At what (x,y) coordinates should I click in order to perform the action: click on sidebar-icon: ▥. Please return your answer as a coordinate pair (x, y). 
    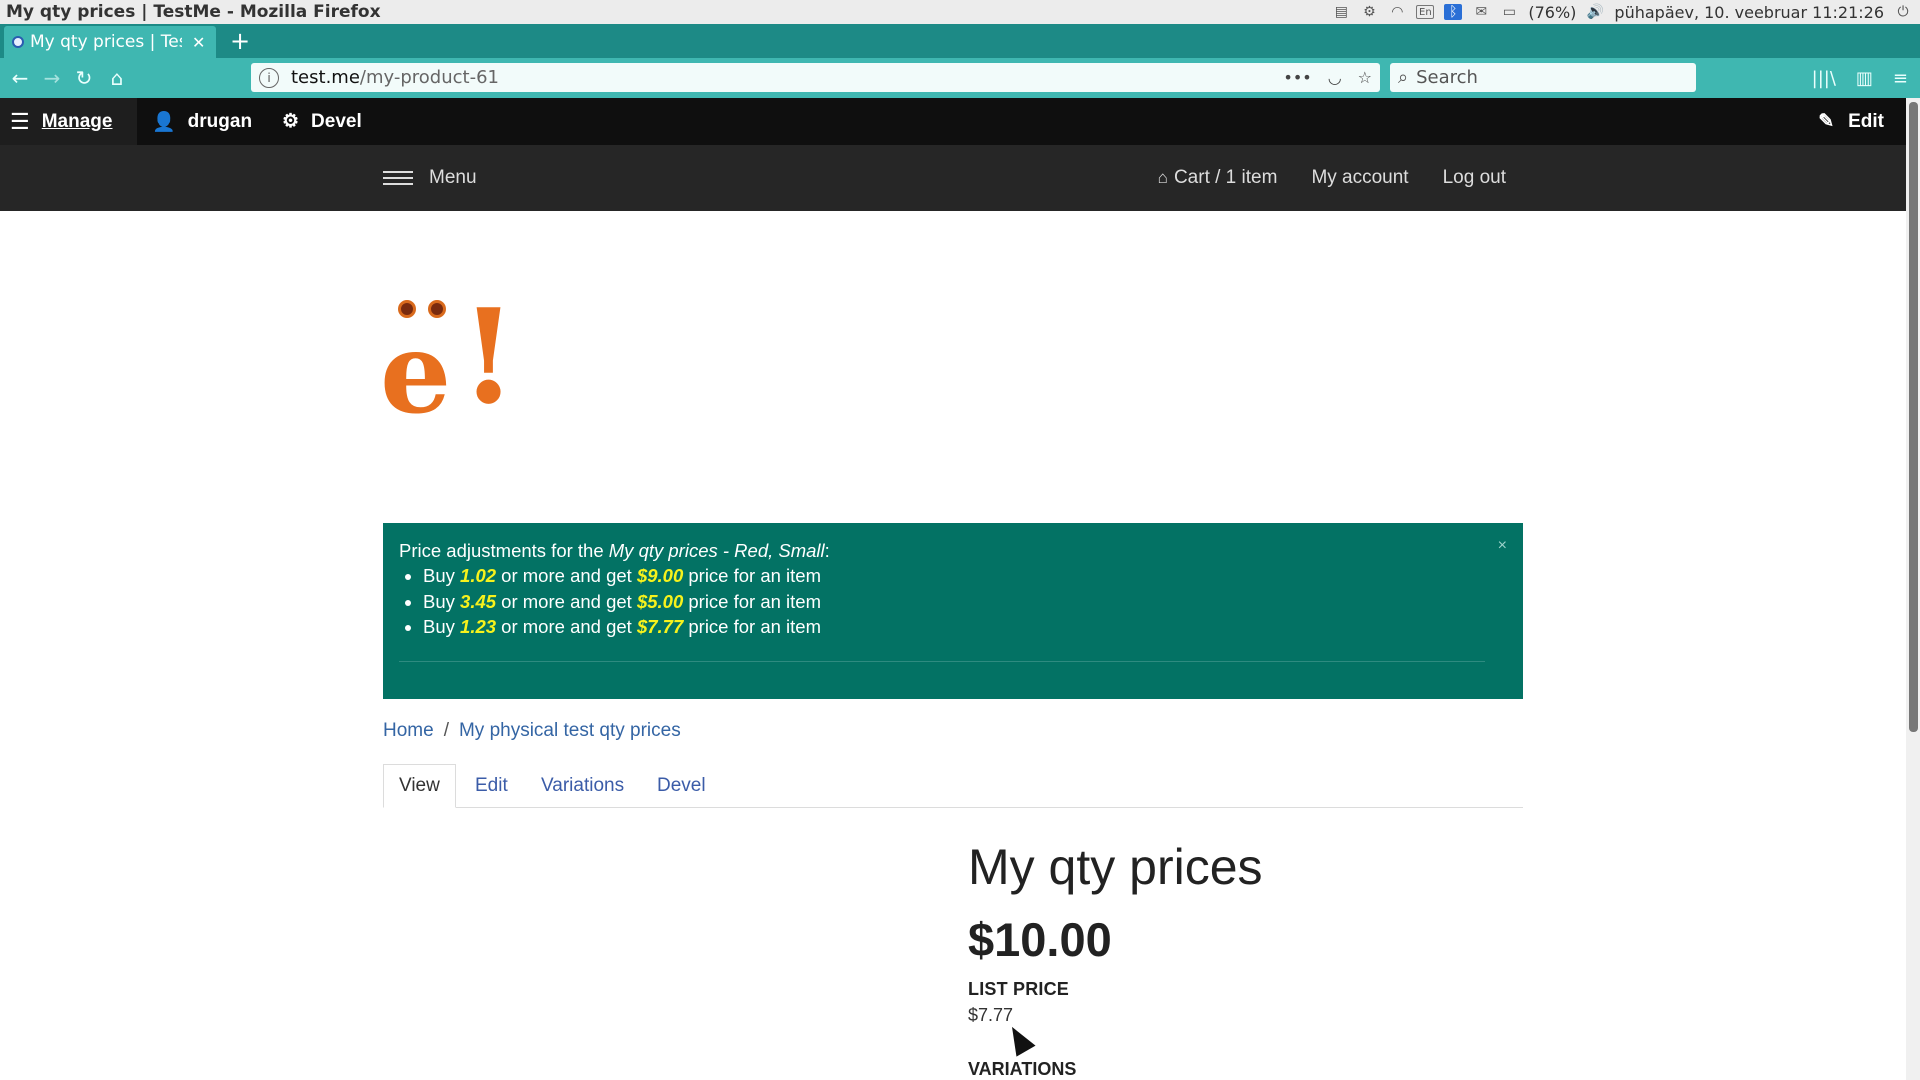
    Looking at the image, I should click on (1864, 78).